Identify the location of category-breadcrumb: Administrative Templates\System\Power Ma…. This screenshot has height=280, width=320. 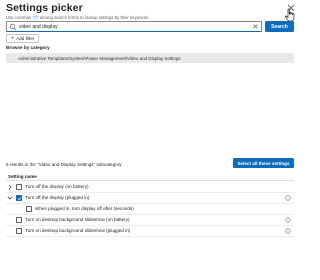
(150, 58).